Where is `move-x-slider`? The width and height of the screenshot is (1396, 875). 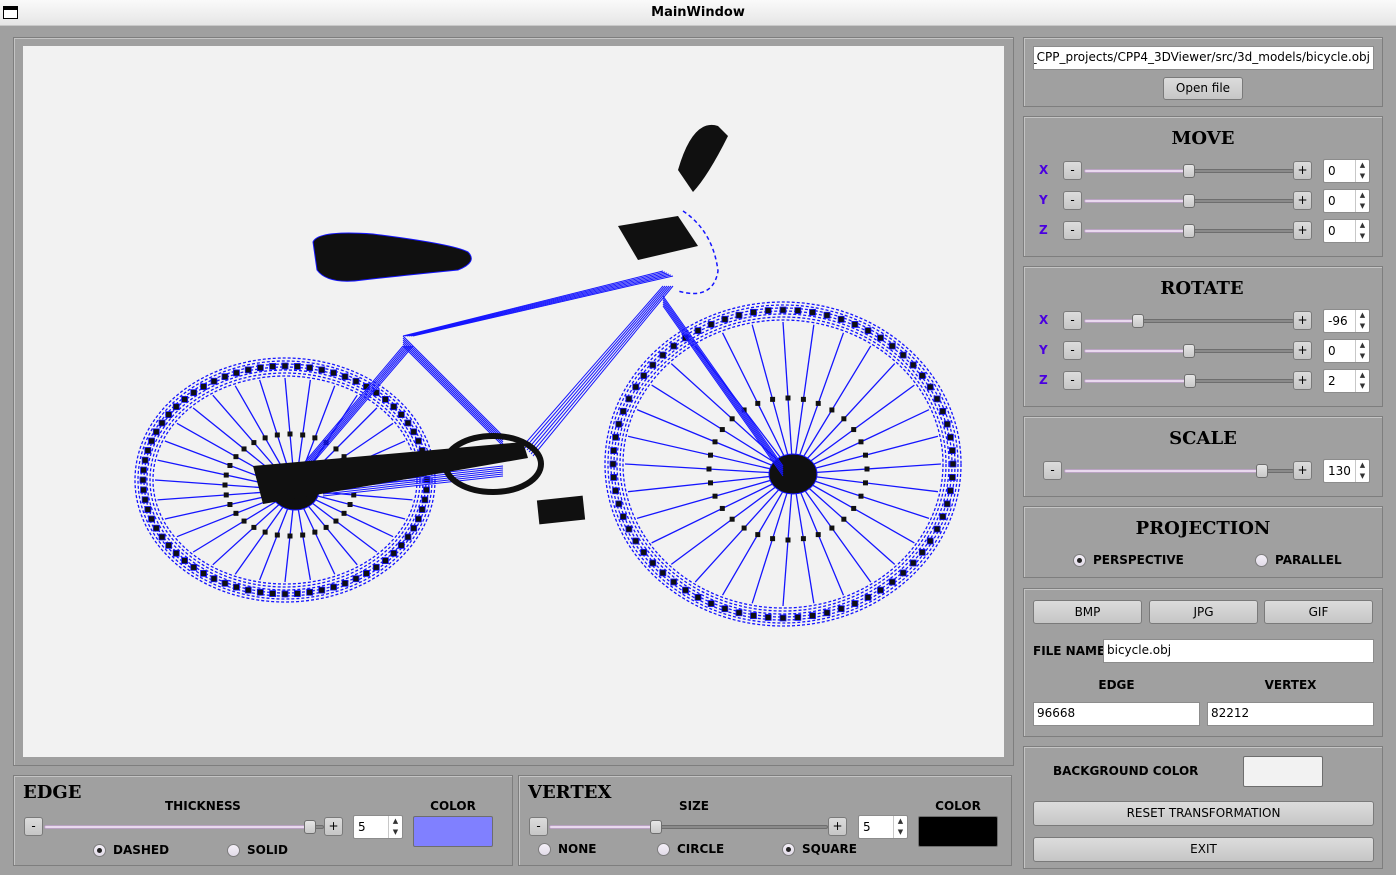
move-x-slider is located at coordinates (1189, 171).